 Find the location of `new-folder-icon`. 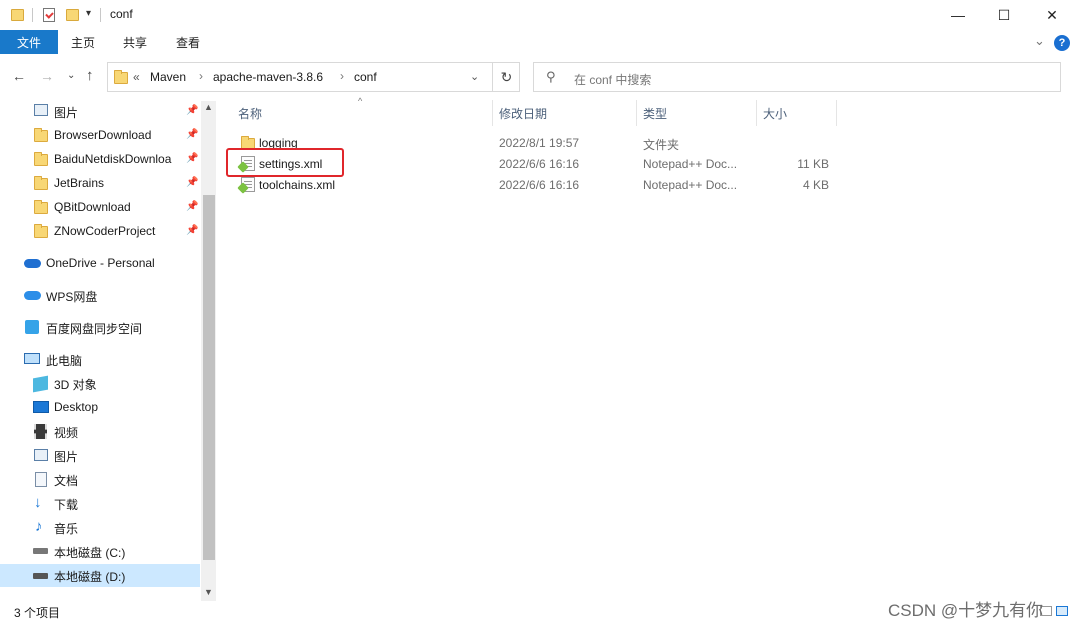

new-folder-icon is located at coordinates (72, 15).